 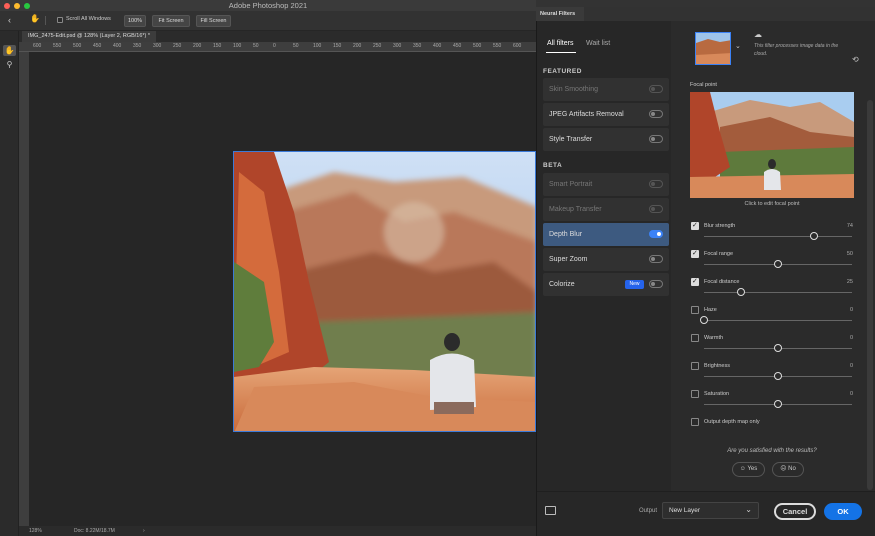 I want to click on chevron-down-icon: ⌄, so click(x=738, y=46).